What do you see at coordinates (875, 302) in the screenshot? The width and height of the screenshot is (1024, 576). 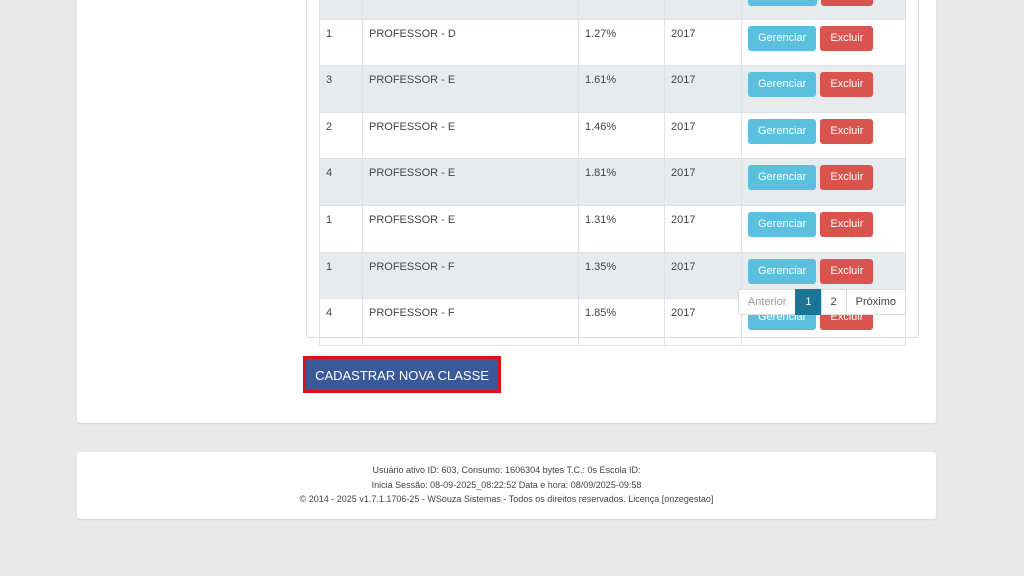 I see `pagination-next: Próximo` at bounding box center [875, 302].